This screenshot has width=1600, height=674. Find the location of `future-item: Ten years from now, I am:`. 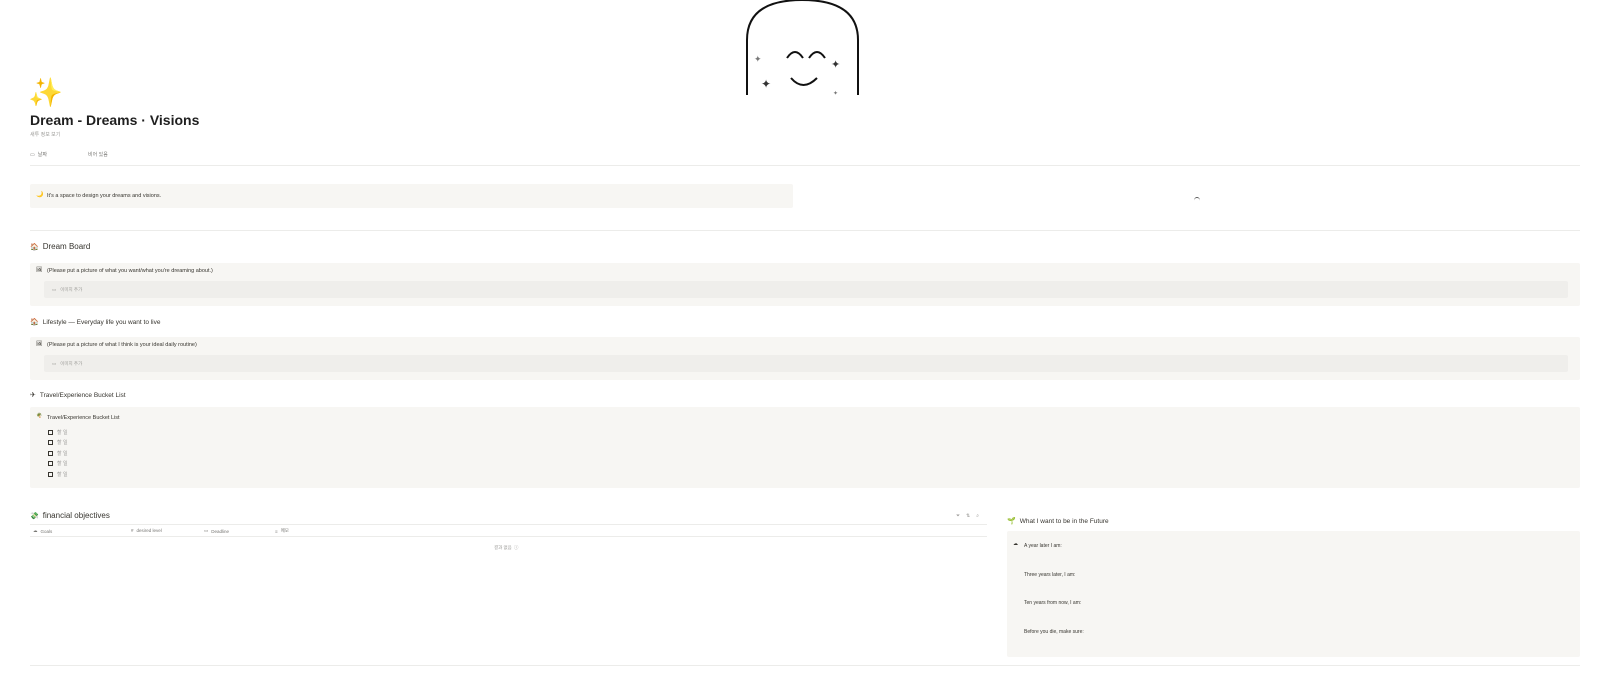

future-item: Ten years from now, I am: is located at coordinates (1053, 603).